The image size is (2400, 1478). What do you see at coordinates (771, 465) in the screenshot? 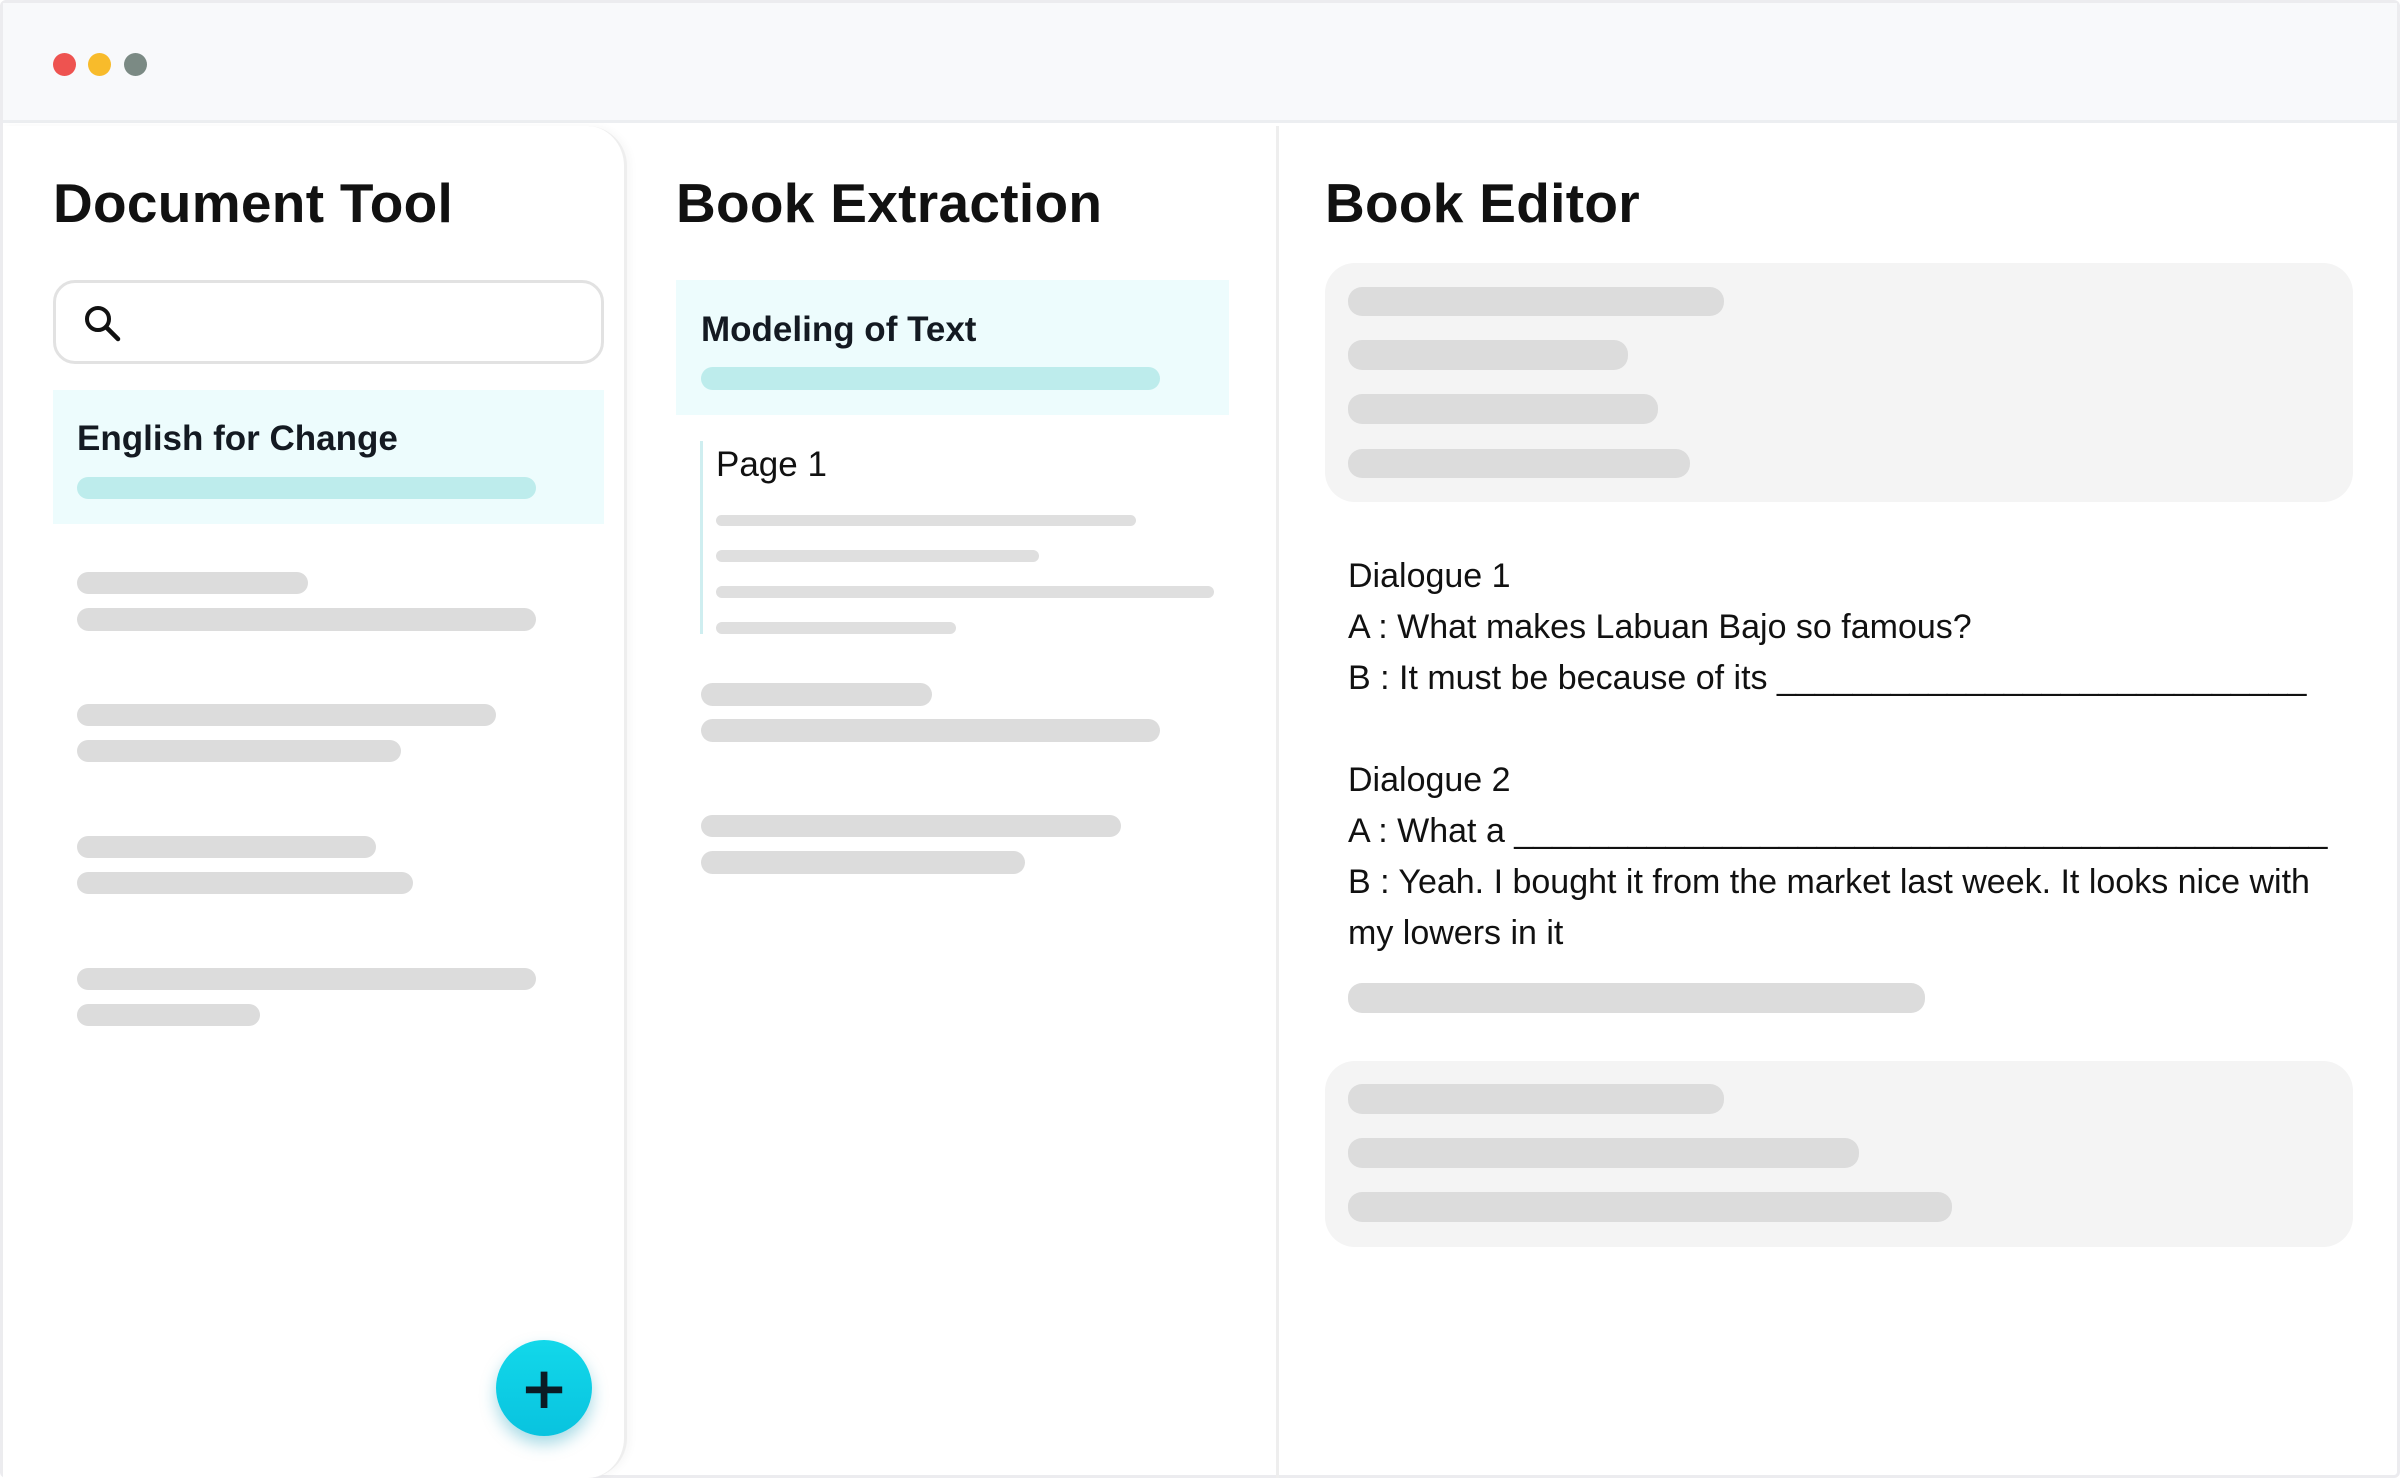
I see `page-label: Page 1` at bounding box center [771, 465].